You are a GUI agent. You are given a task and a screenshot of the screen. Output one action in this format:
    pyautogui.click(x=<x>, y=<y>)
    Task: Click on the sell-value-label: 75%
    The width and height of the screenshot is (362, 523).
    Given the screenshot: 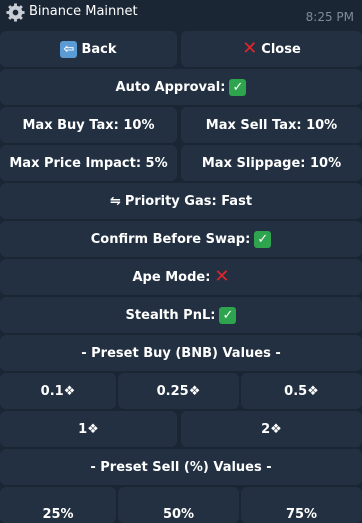 What is the action you would take?
    pyautogui.click(x=301, y=514)
    